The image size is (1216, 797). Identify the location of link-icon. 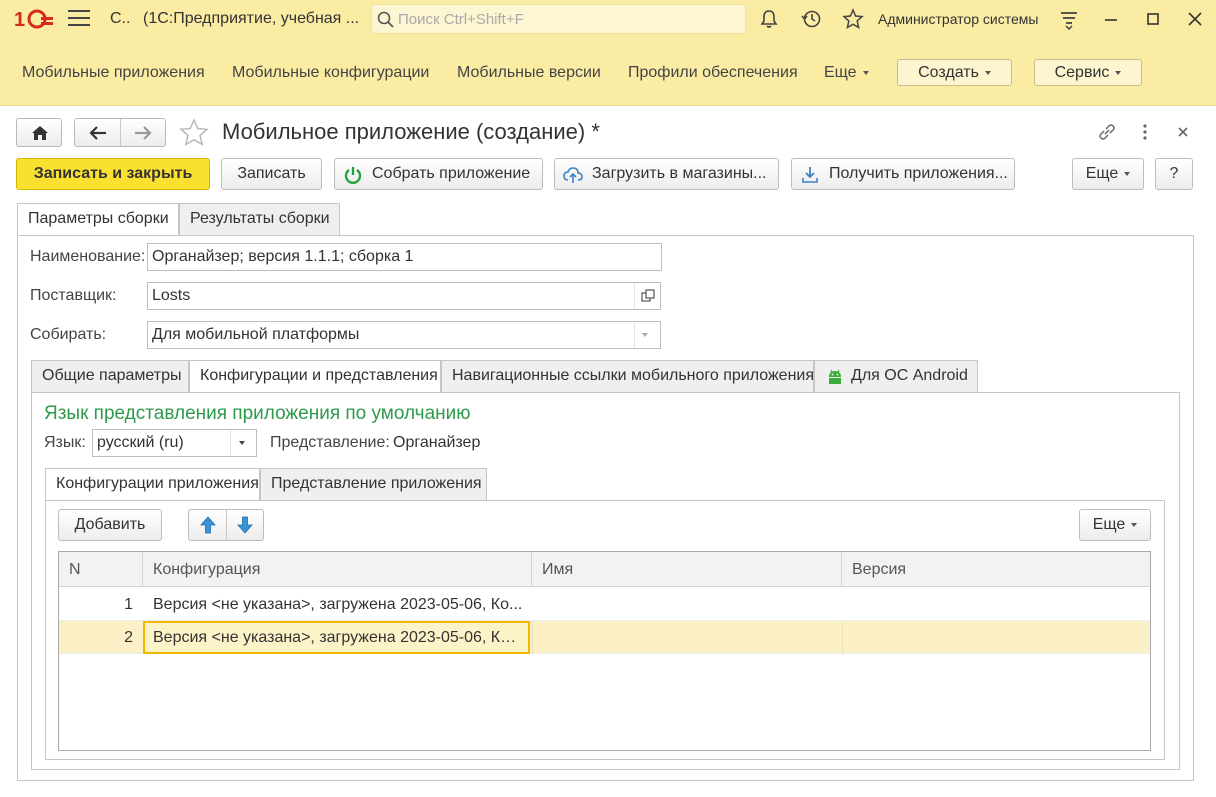
(1107, 132).